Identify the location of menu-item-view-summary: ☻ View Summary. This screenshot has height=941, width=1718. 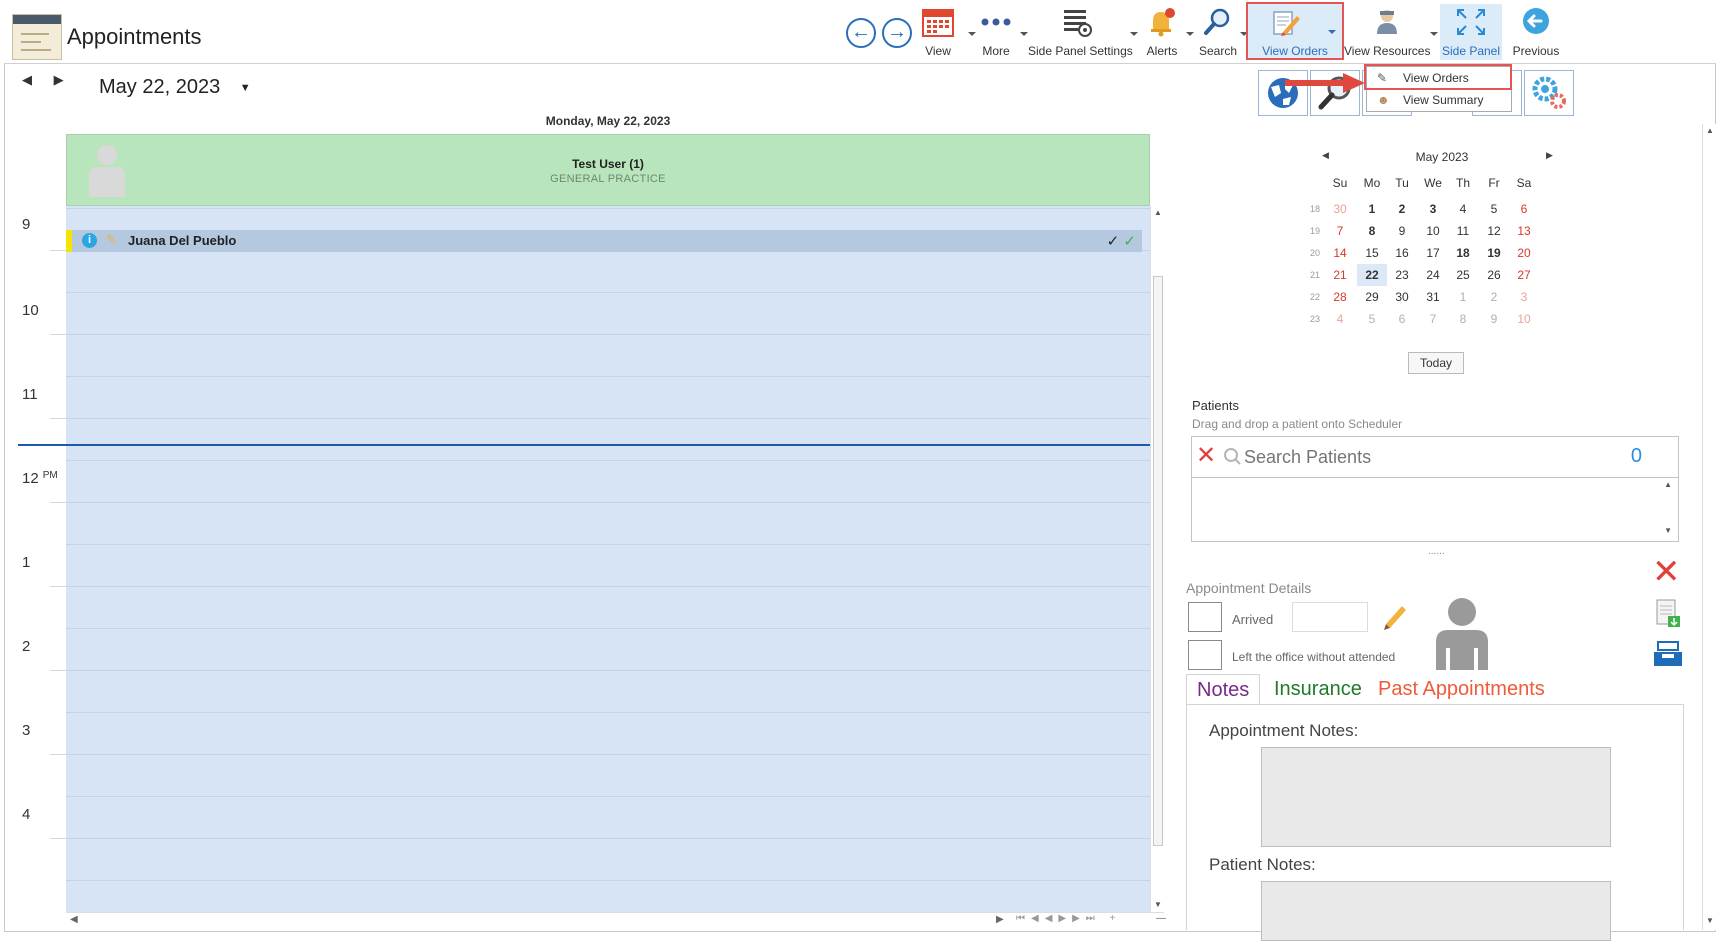
(1439, 100).